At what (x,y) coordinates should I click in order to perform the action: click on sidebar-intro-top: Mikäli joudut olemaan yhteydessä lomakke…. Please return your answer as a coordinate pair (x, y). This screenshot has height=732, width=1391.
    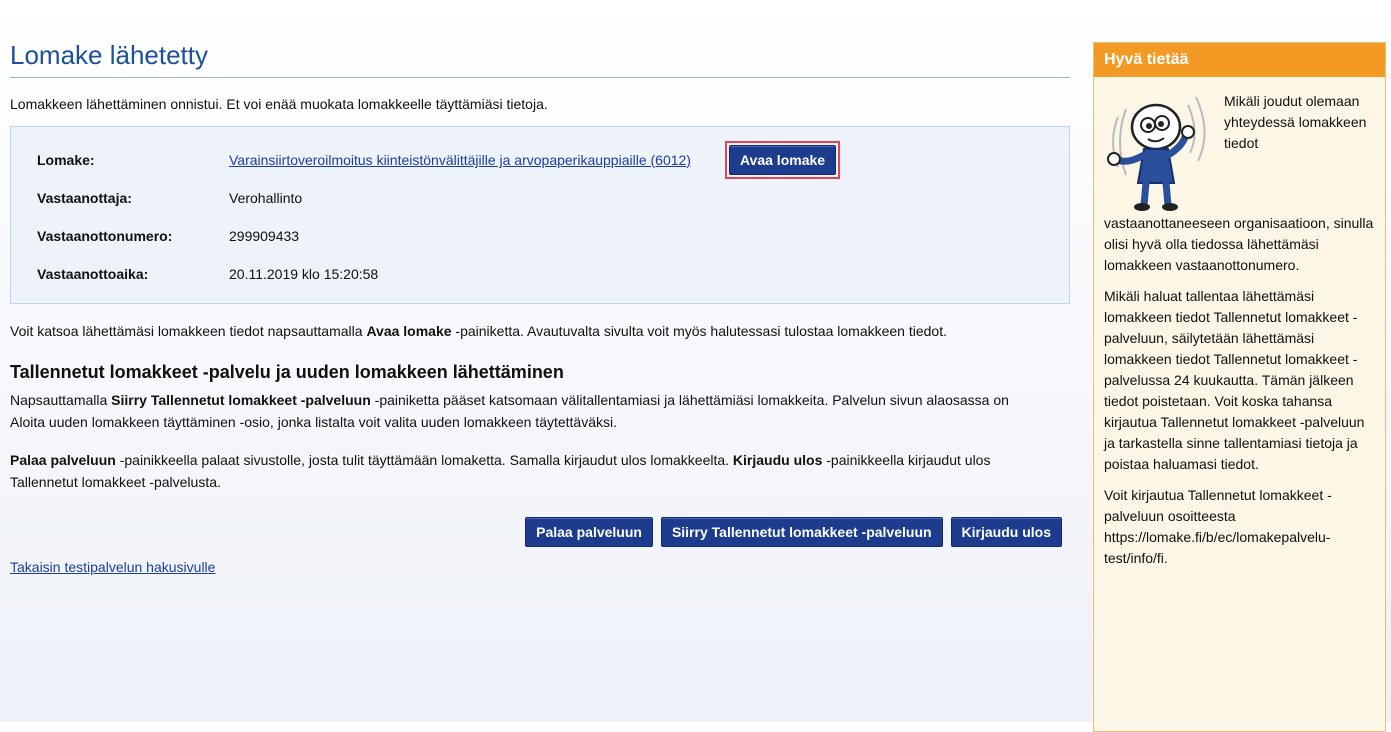
    Looking at the image, I should click on (1295, 122).